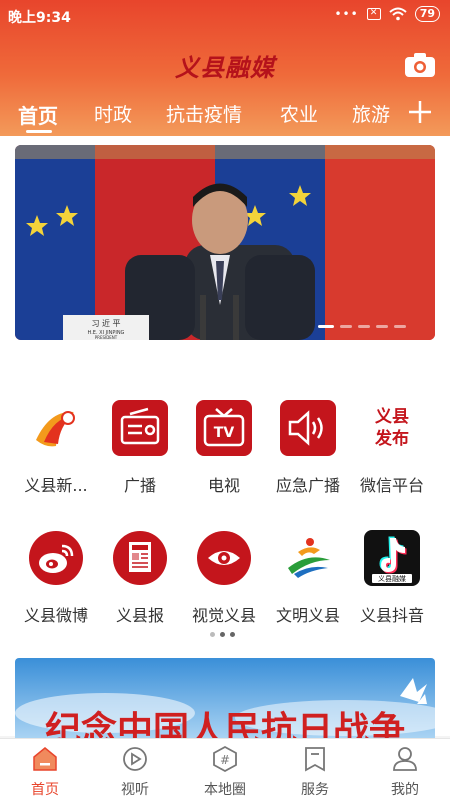 This screenshot has height=800, width=450. What do you see at coordinates (371, 113) in the screenshot?
I see `tab-tourism: 旅游` at bounding box center [371, 113].